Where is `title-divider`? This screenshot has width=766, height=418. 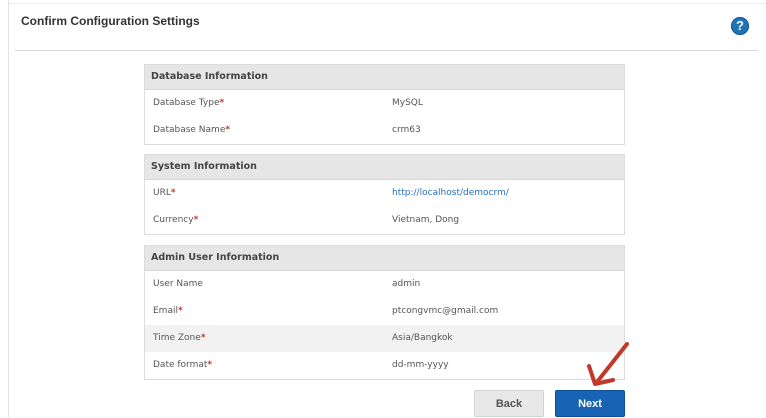 title-divider is located at coordinates (386, 50).